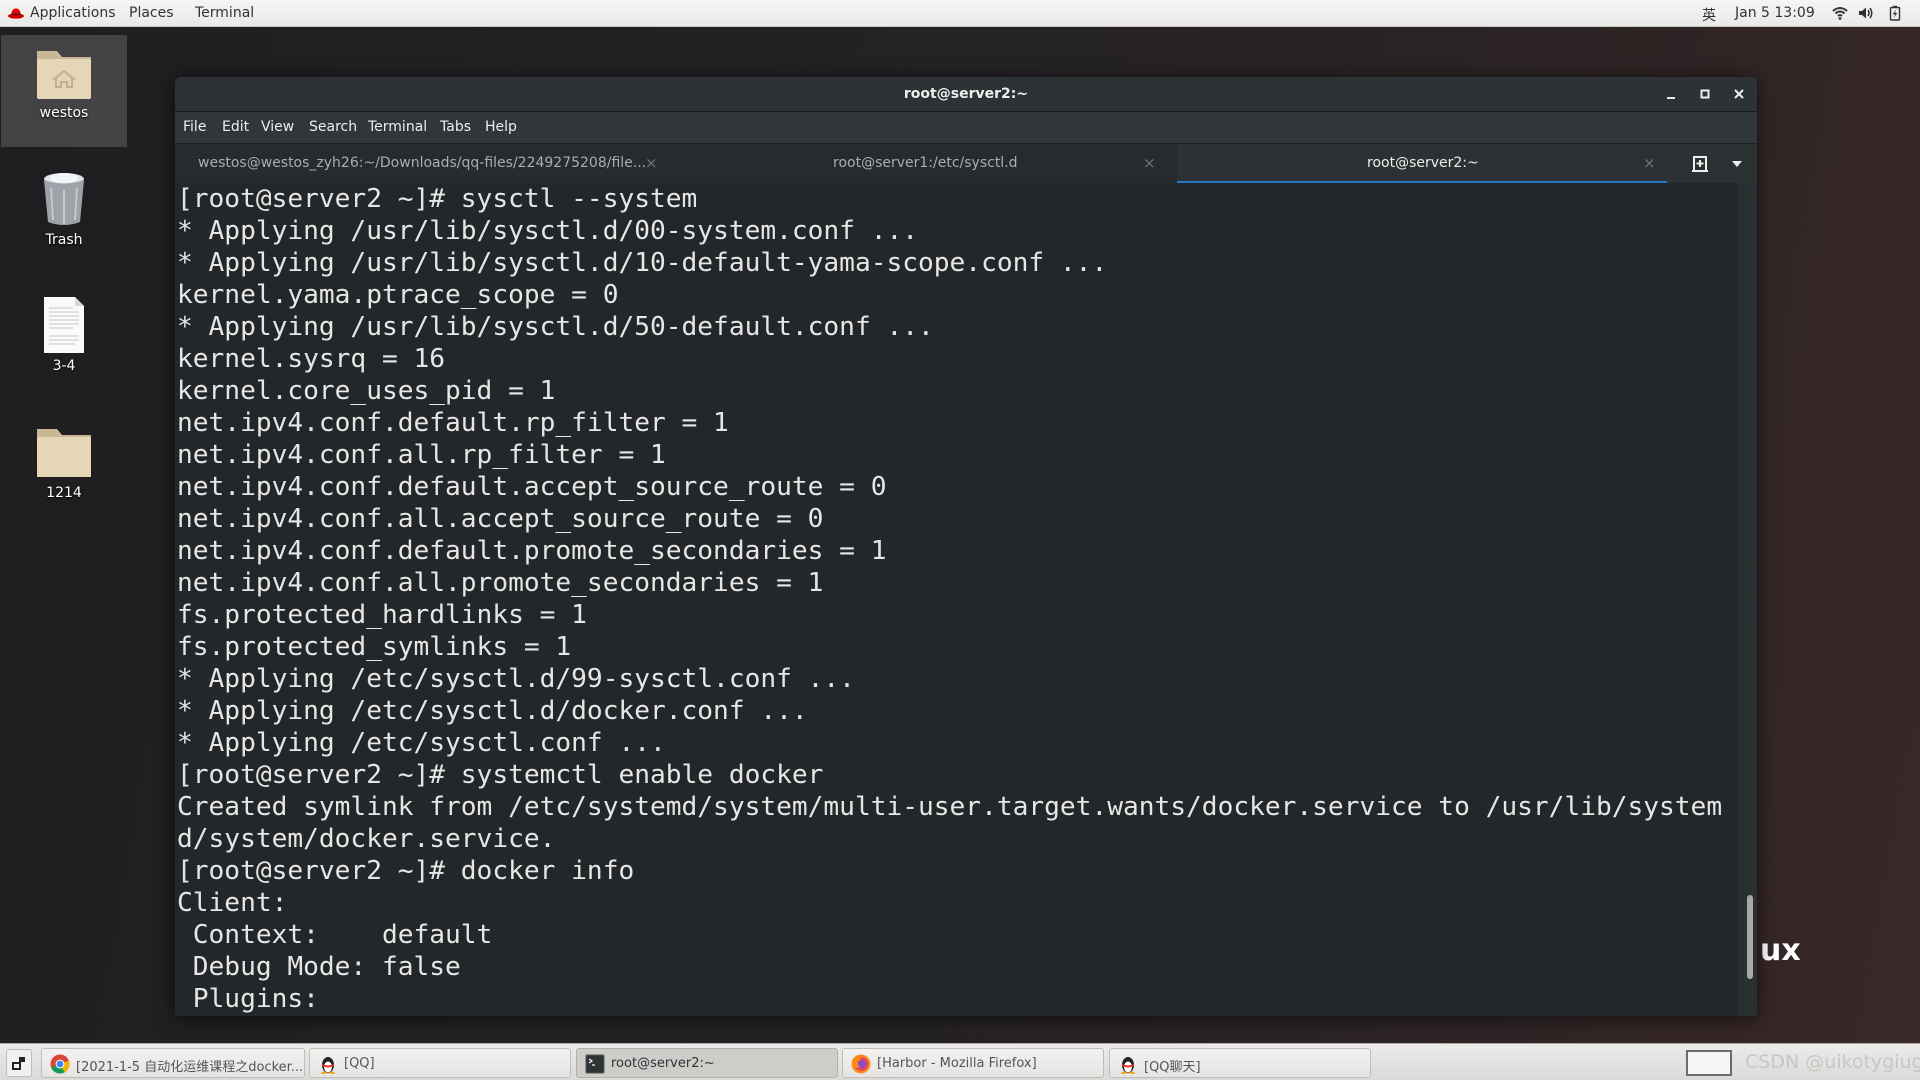 The image size is (1920, 1080). What do you see at coordinates (925, 163) in the screenshot?
I see `tab-label: root@server1:/etc/sysctl.d` at bounding box center [925, 163].